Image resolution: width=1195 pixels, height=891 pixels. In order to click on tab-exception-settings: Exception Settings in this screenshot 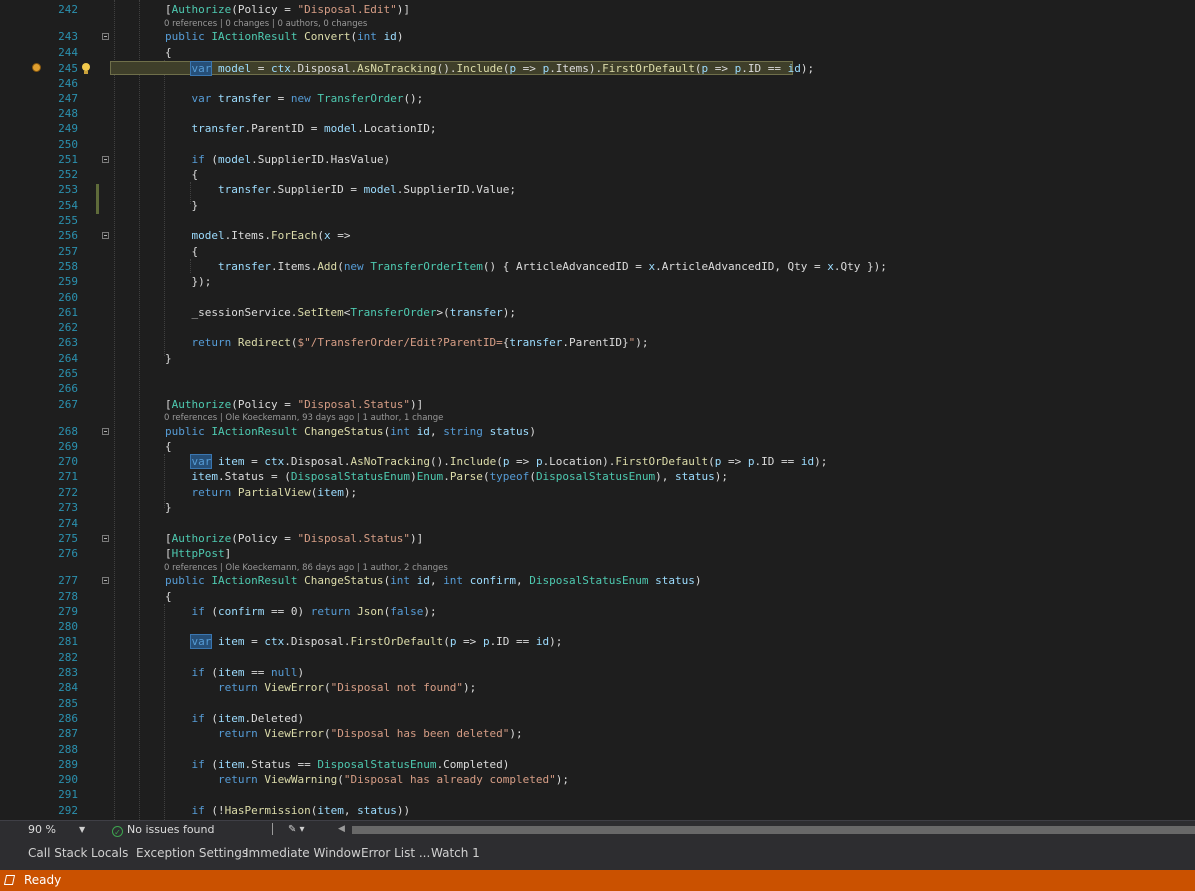, I will do `click(192, 853)`.